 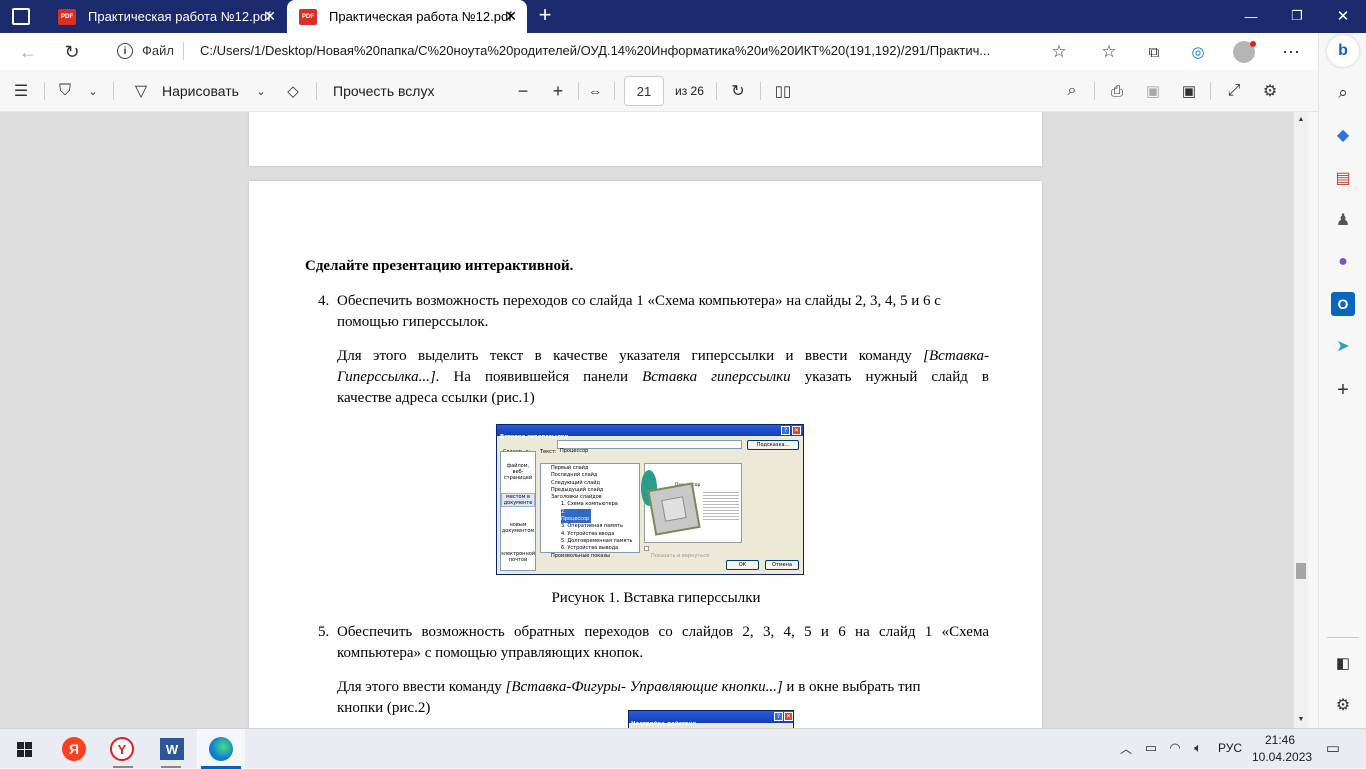 What do you see at coordinates (1251, 16) in the screenshot?
I see `minimize-icon: —` at bounding box center [1251, 16].